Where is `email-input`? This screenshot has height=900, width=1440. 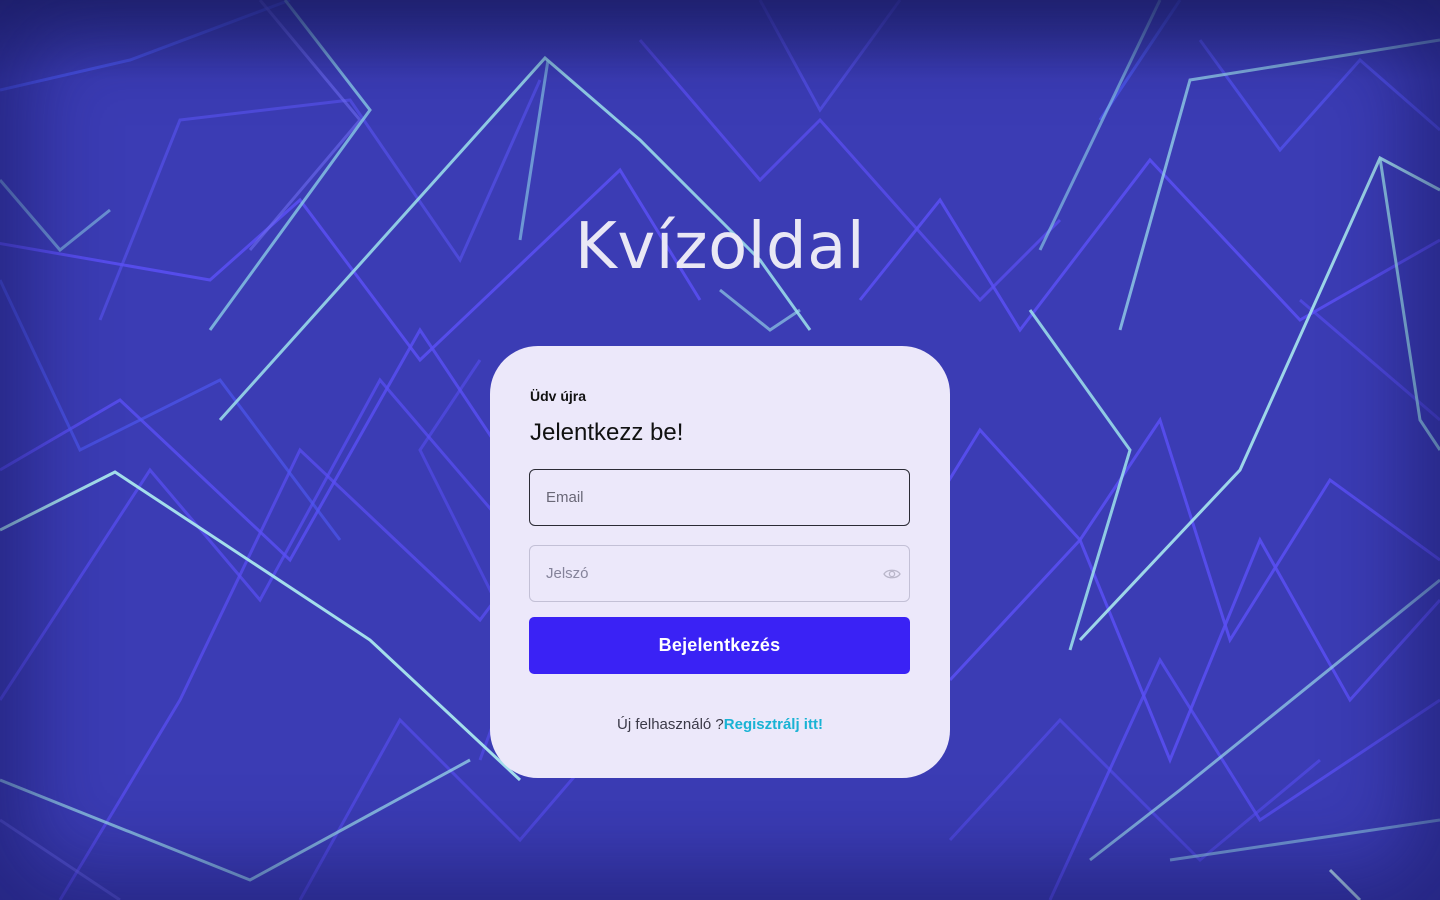
email-input is located at coordinates (719, 497).